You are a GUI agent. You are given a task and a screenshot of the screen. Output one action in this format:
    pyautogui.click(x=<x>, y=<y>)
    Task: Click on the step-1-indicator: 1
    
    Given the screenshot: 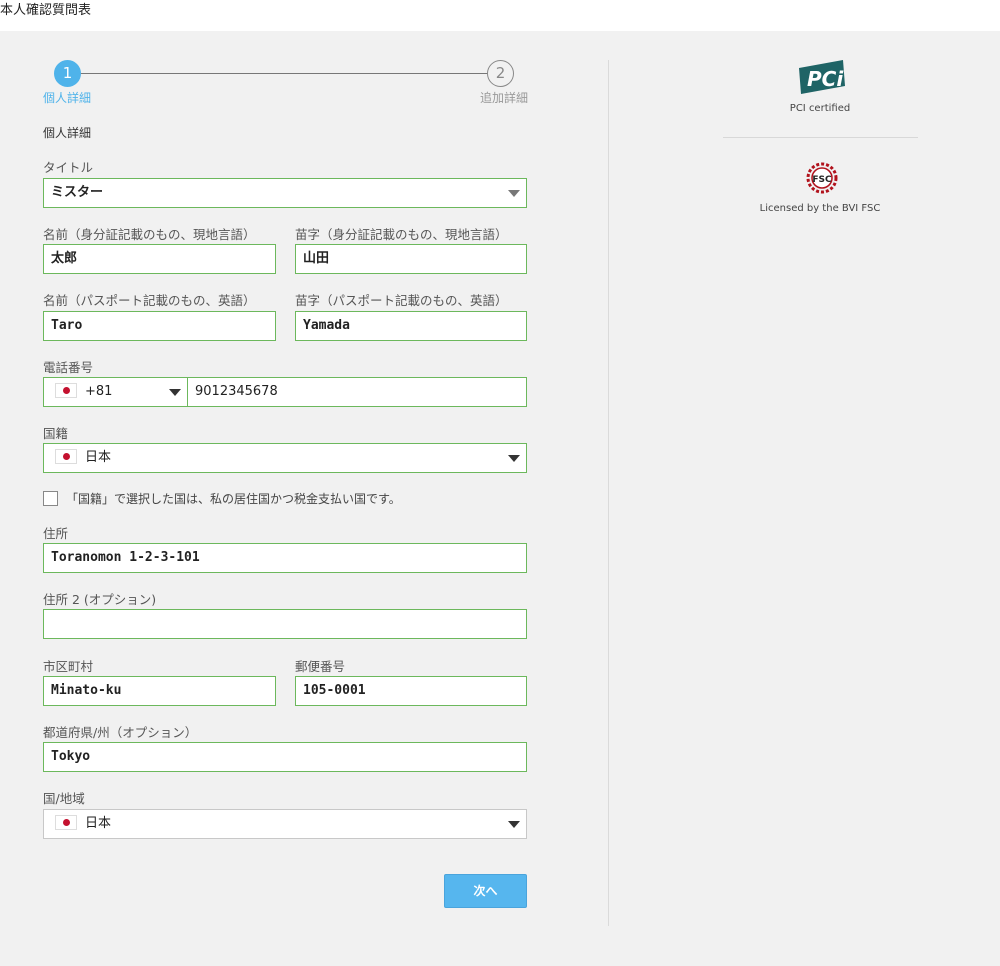 What is the action you would take?
    pyautogui.click(x=67, y=73)
    